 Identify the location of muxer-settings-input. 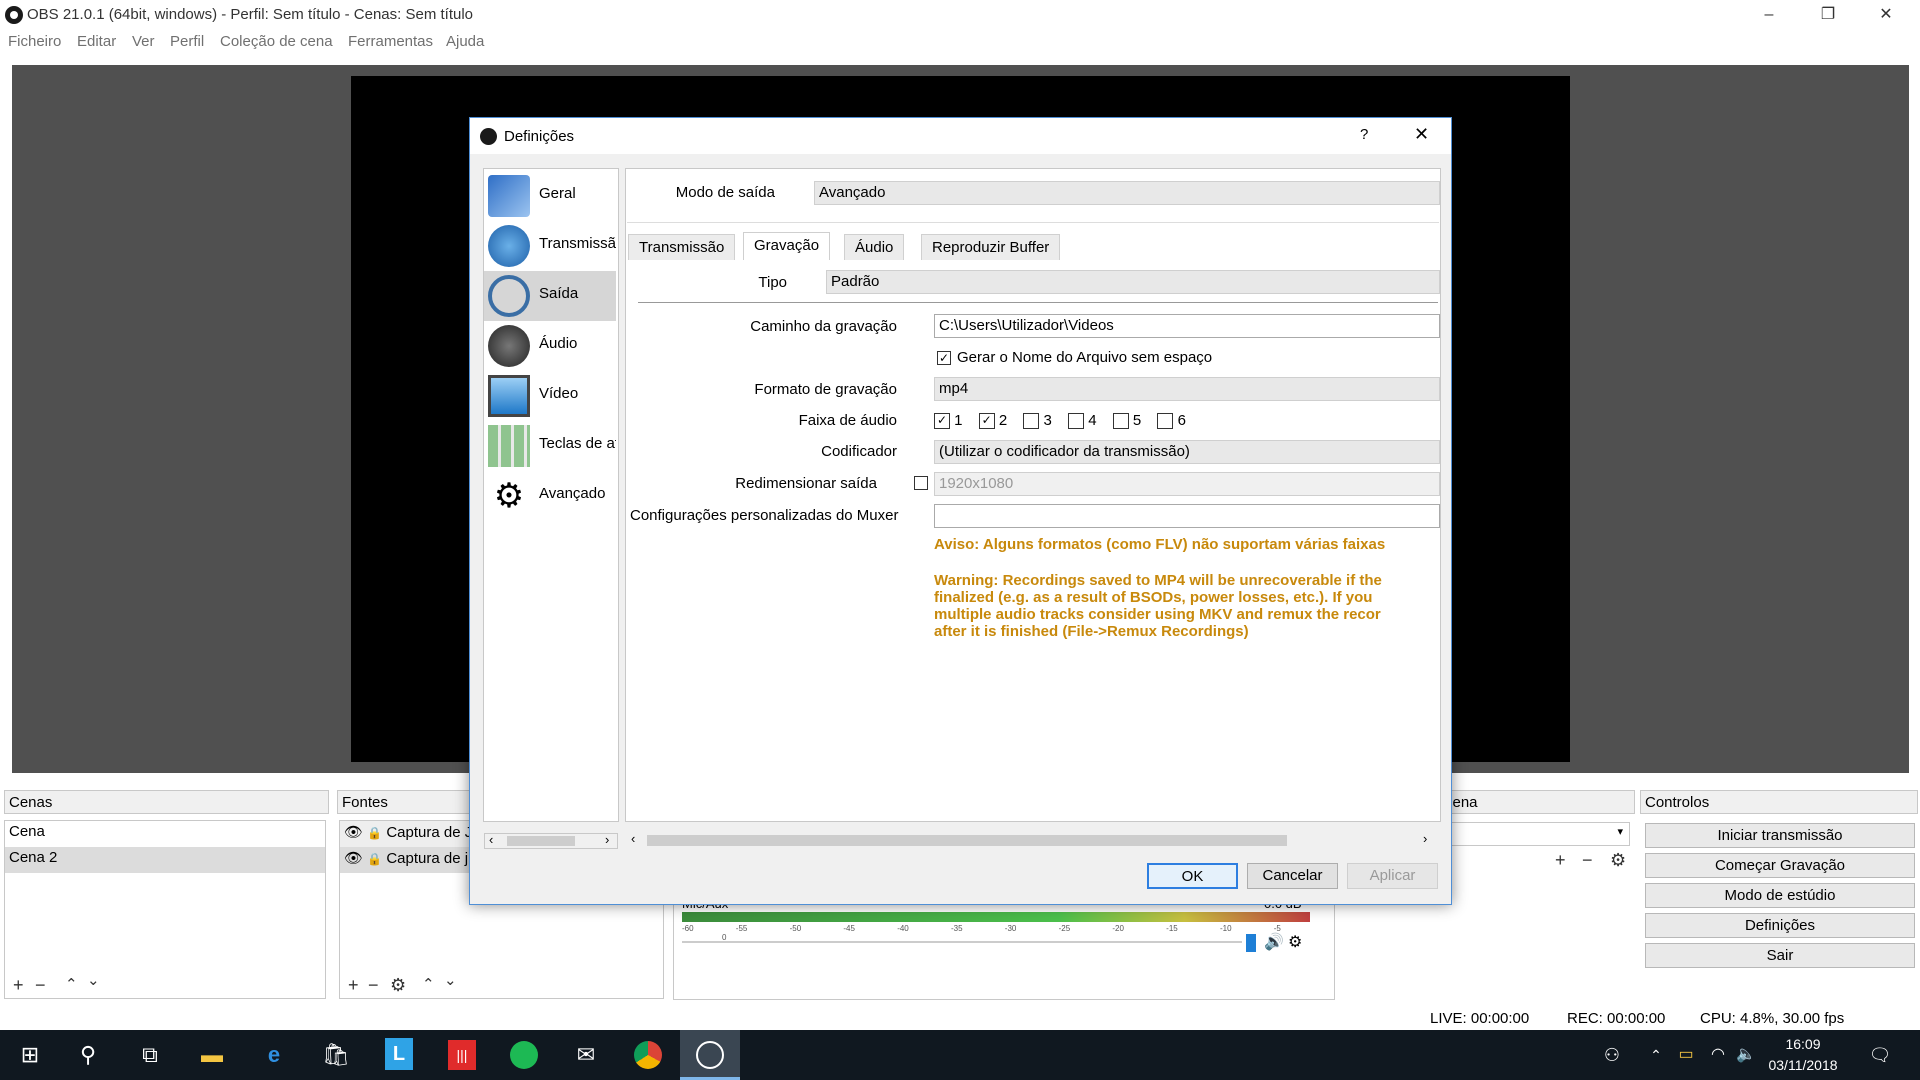
(1187, 516).